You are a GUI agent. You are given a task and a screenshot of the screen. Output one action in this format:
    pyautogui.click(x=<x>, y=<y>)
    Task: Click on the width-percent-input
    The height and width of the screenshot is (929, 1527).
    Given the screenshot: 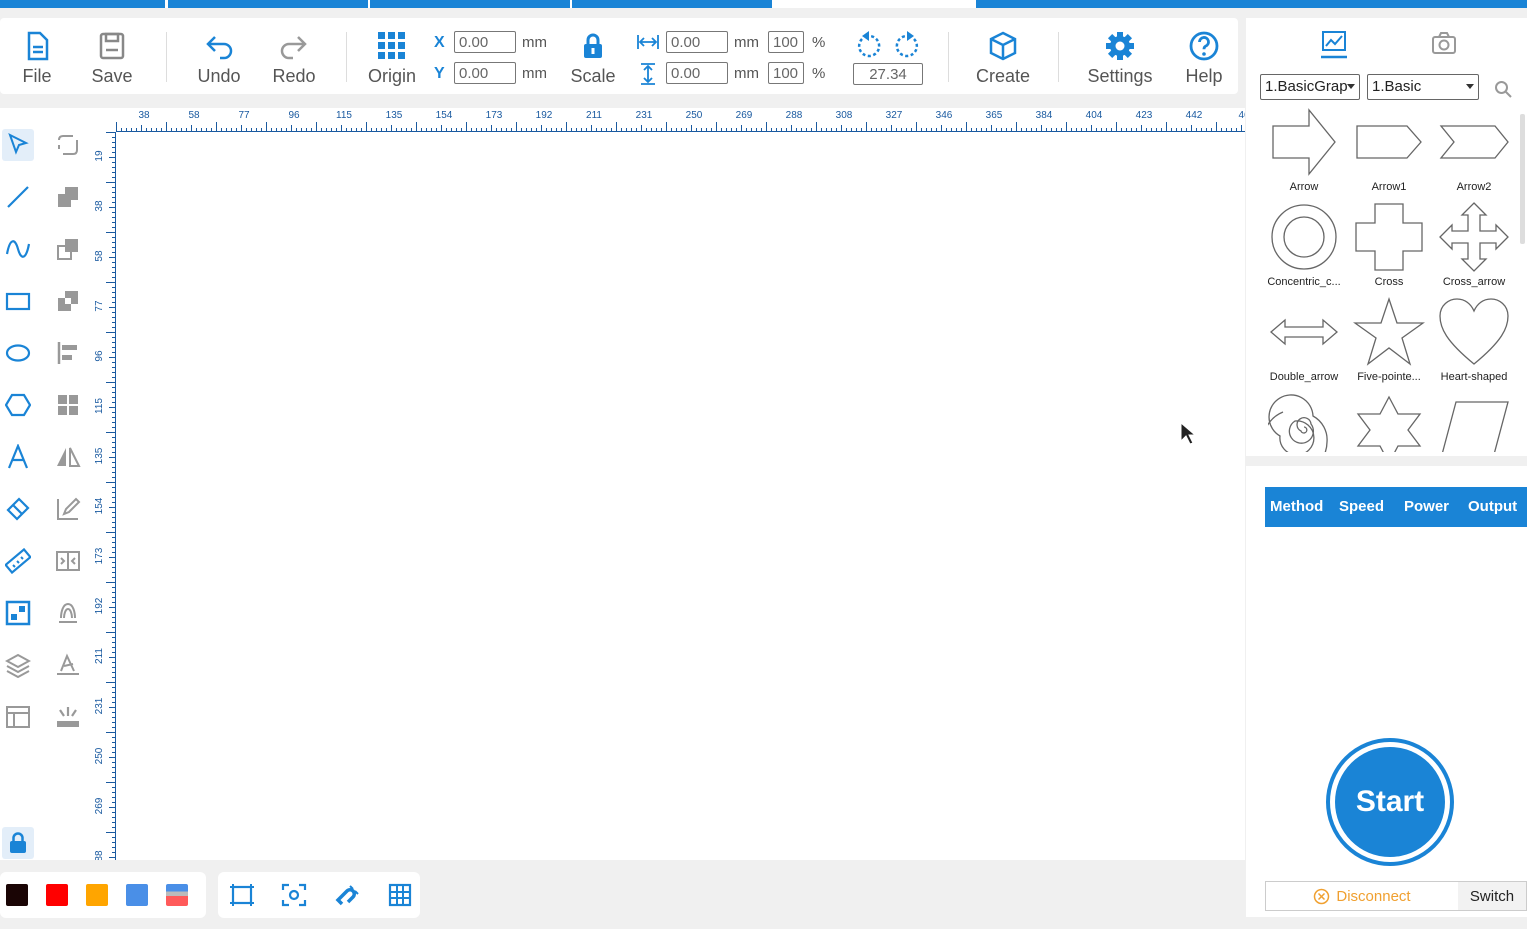 What is the action you would take?
    pyautogui.click(x=786, y=42)
    